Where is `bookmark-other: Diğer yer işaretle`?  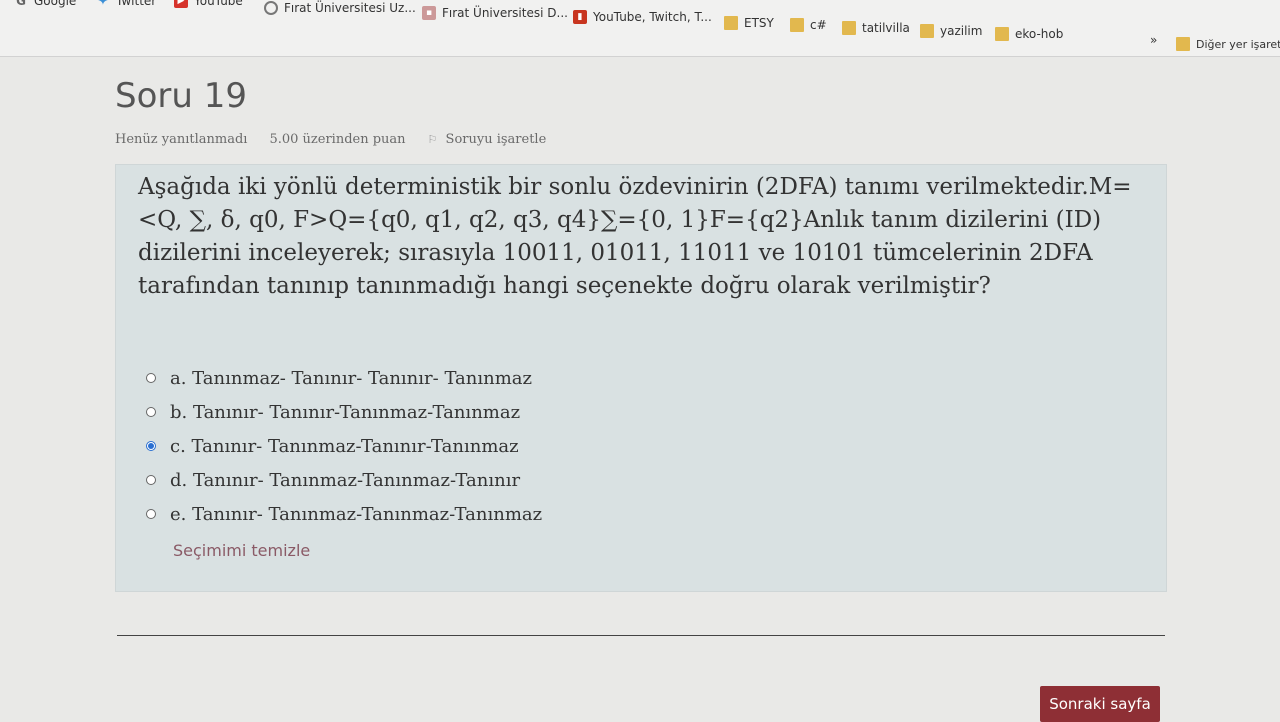
bookmark-other: Diğer yer işaretle is located at coordinates (1228, 44).